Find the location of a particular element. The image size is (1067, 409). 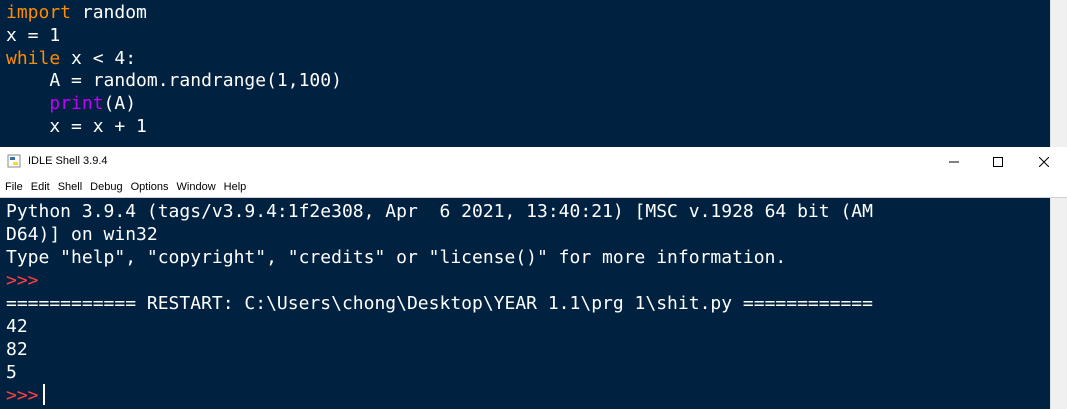

code-text: x < 4: is located at coordinates (98, 58).